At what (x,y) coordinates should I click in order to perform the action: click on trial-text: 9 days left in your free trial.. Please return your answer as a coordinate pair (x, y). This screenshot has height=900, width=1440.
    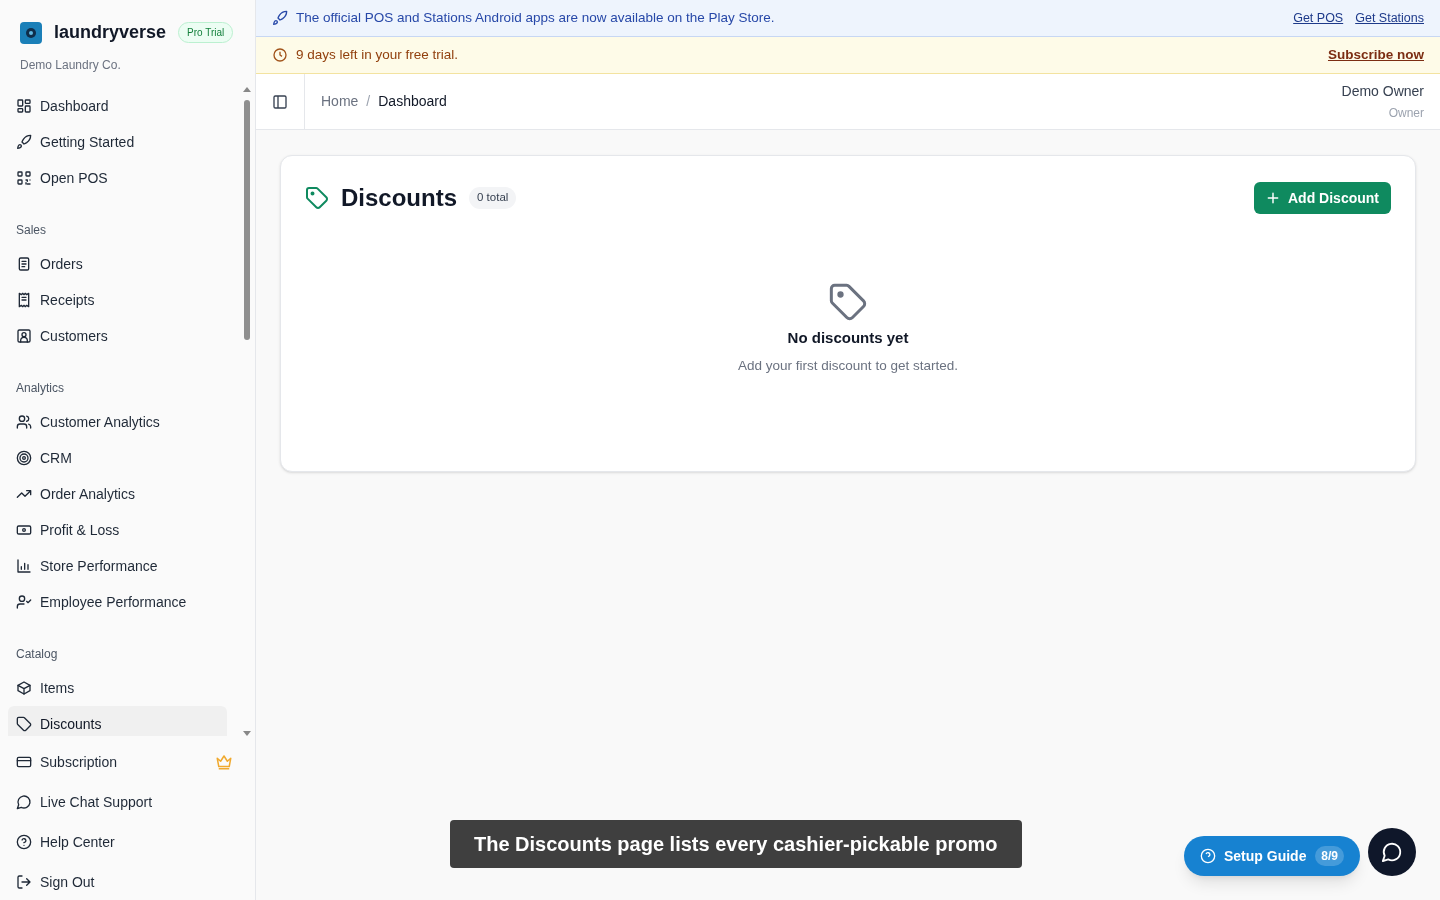
    Looking at the image, I should click on (377, 54).